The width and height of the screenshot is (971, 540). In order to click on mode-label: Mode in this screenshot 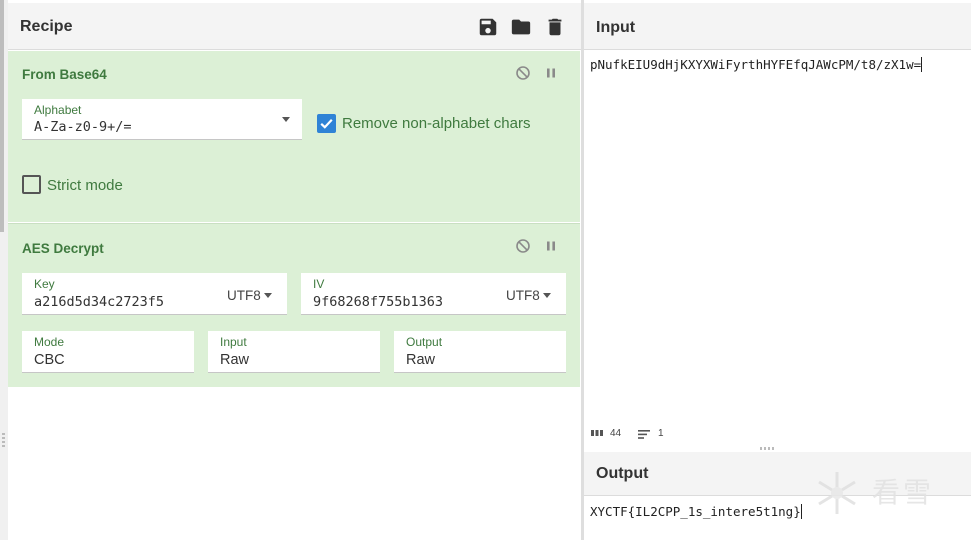, I will do `click(49, 342)`.